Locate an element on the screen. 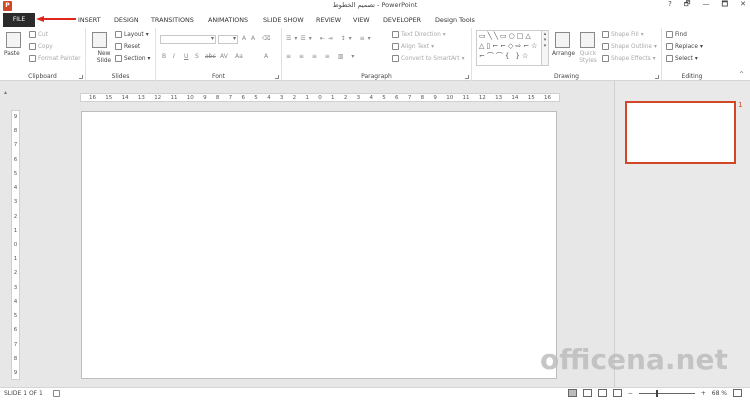 The width and height of the screenshot is (750, 400). shape-outline-button: Shape Outline ▾ is located at coordinates (629, 46).